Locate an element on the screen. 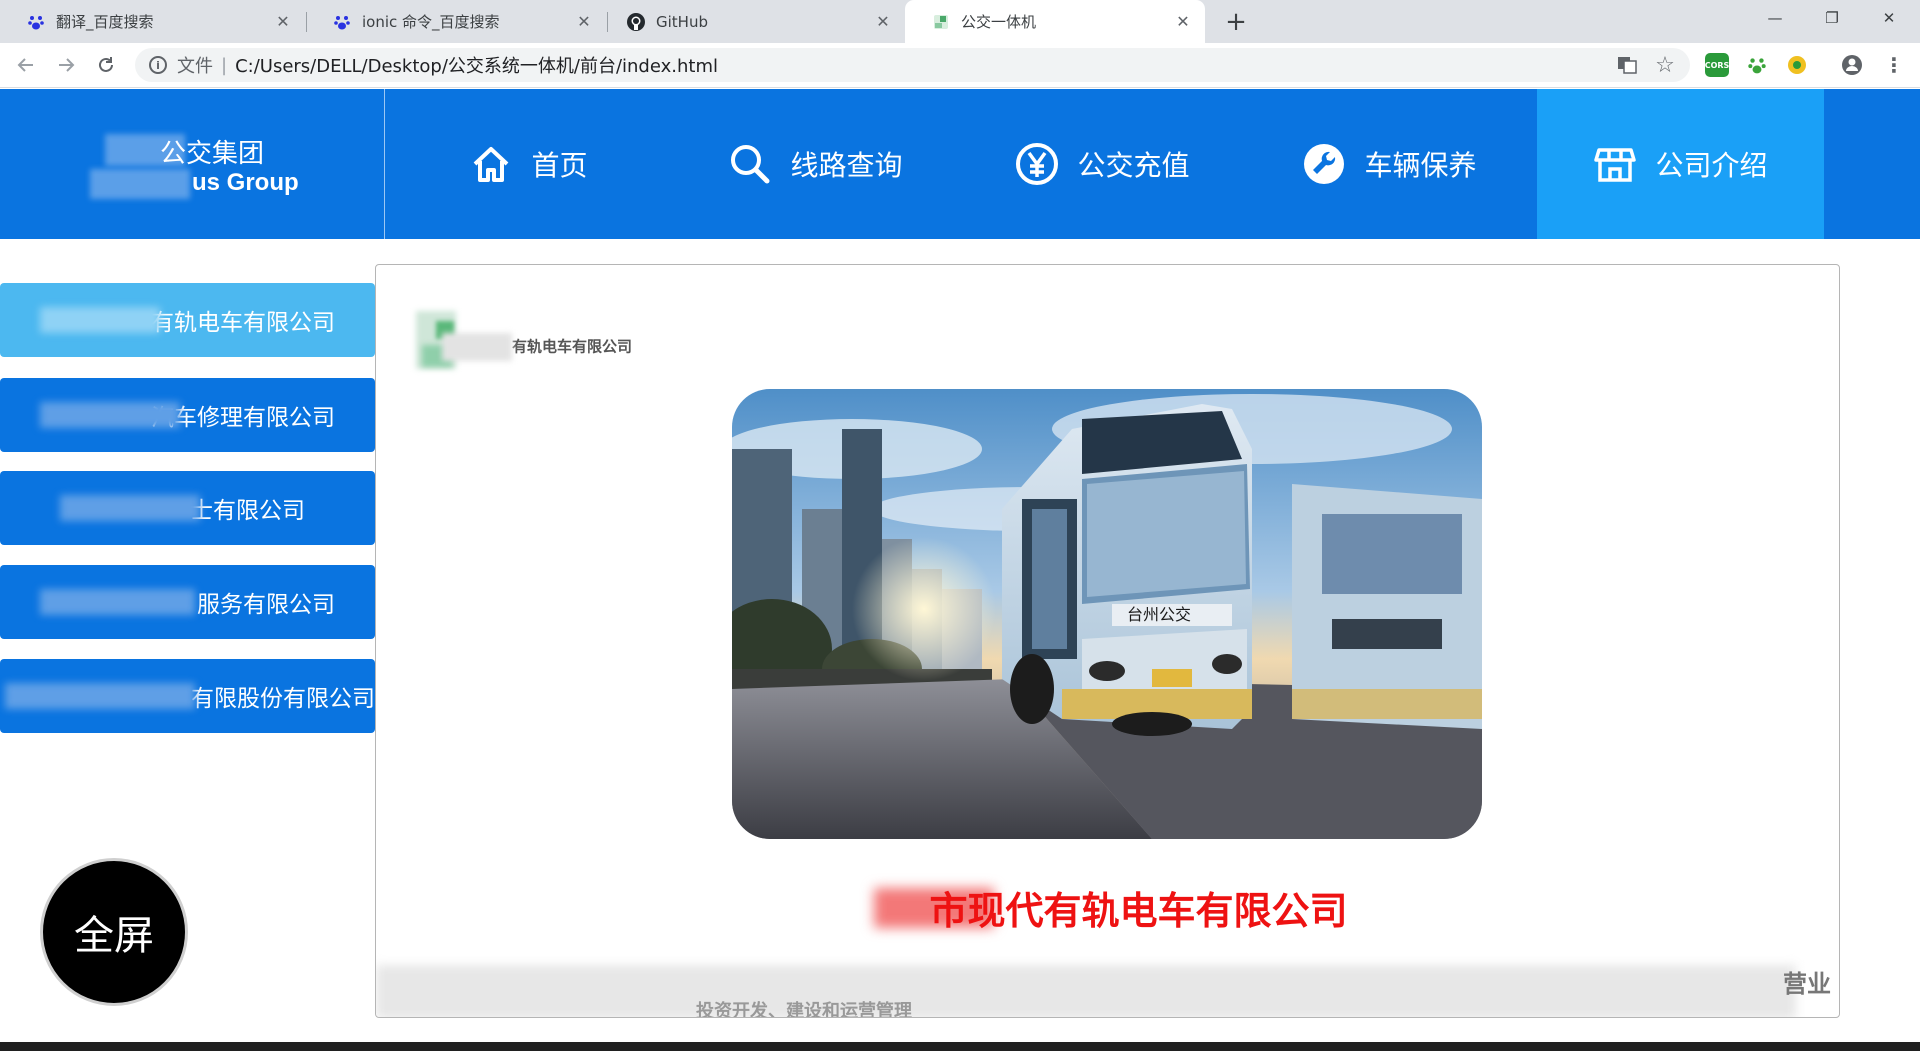 This screenshot has height=1051, width=1920. site-logo: 公交集团 us Group is located at coordinates (192, 164).